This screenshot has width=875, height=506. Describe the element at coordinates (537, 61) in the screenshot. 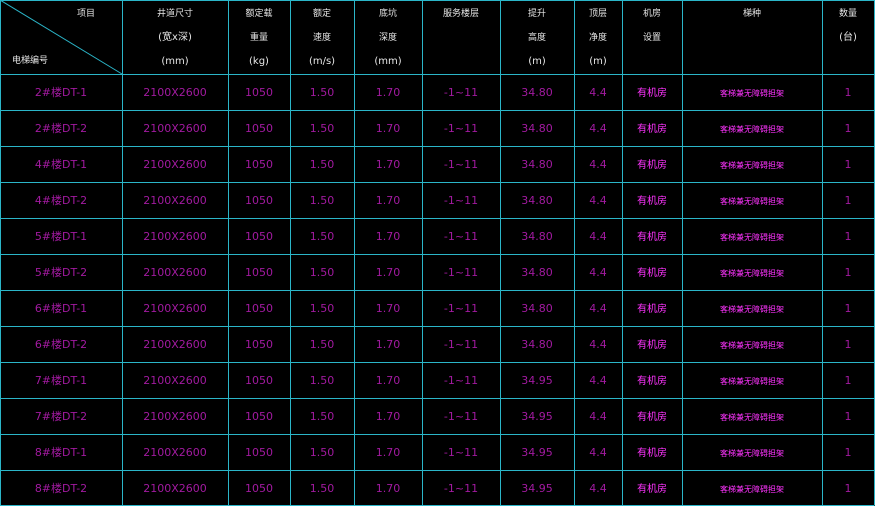

I see `header-rise-line-2: (m)` at that location.